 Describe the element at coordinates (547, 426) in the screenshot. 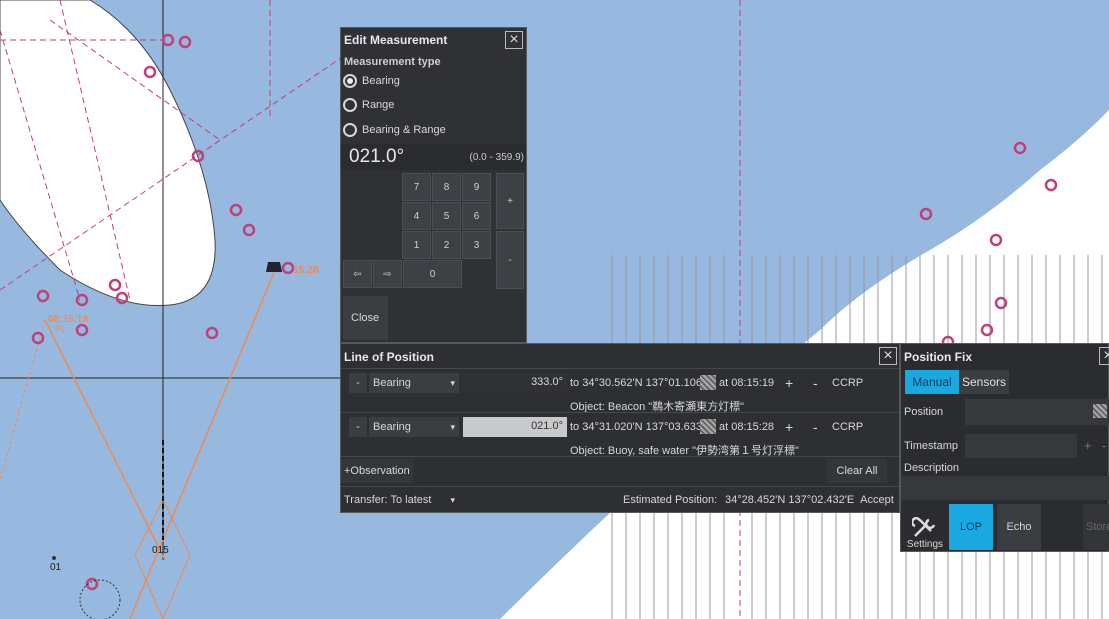

I see `lop-value: 021.0°` at that location.